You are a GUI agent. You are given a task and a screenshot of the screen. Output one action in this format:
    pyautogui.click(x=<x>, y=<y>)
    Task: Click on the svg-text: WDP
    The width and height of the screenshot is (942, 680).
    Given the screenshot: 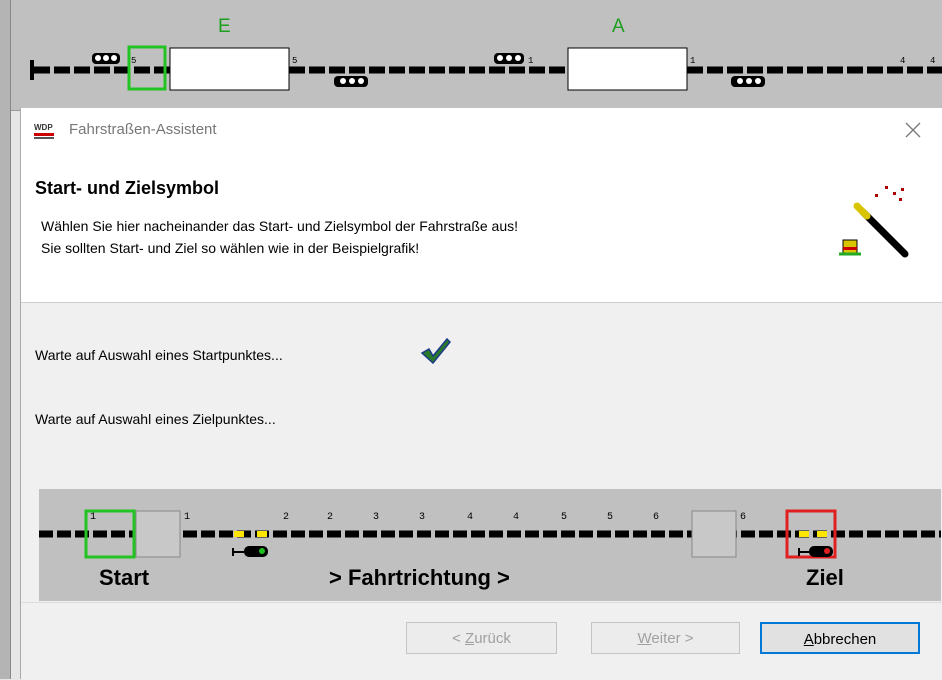 What is the action you would take?
    pyautogui.click(x=43, y=127)
    